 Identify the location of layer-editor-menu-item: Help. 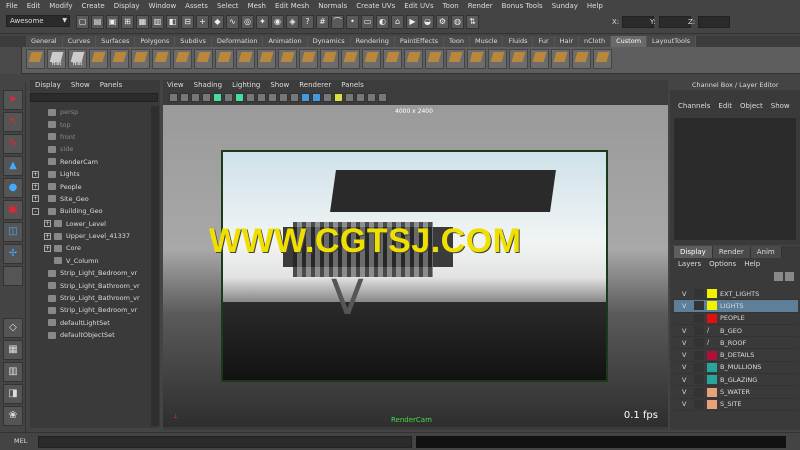
(752, 264).